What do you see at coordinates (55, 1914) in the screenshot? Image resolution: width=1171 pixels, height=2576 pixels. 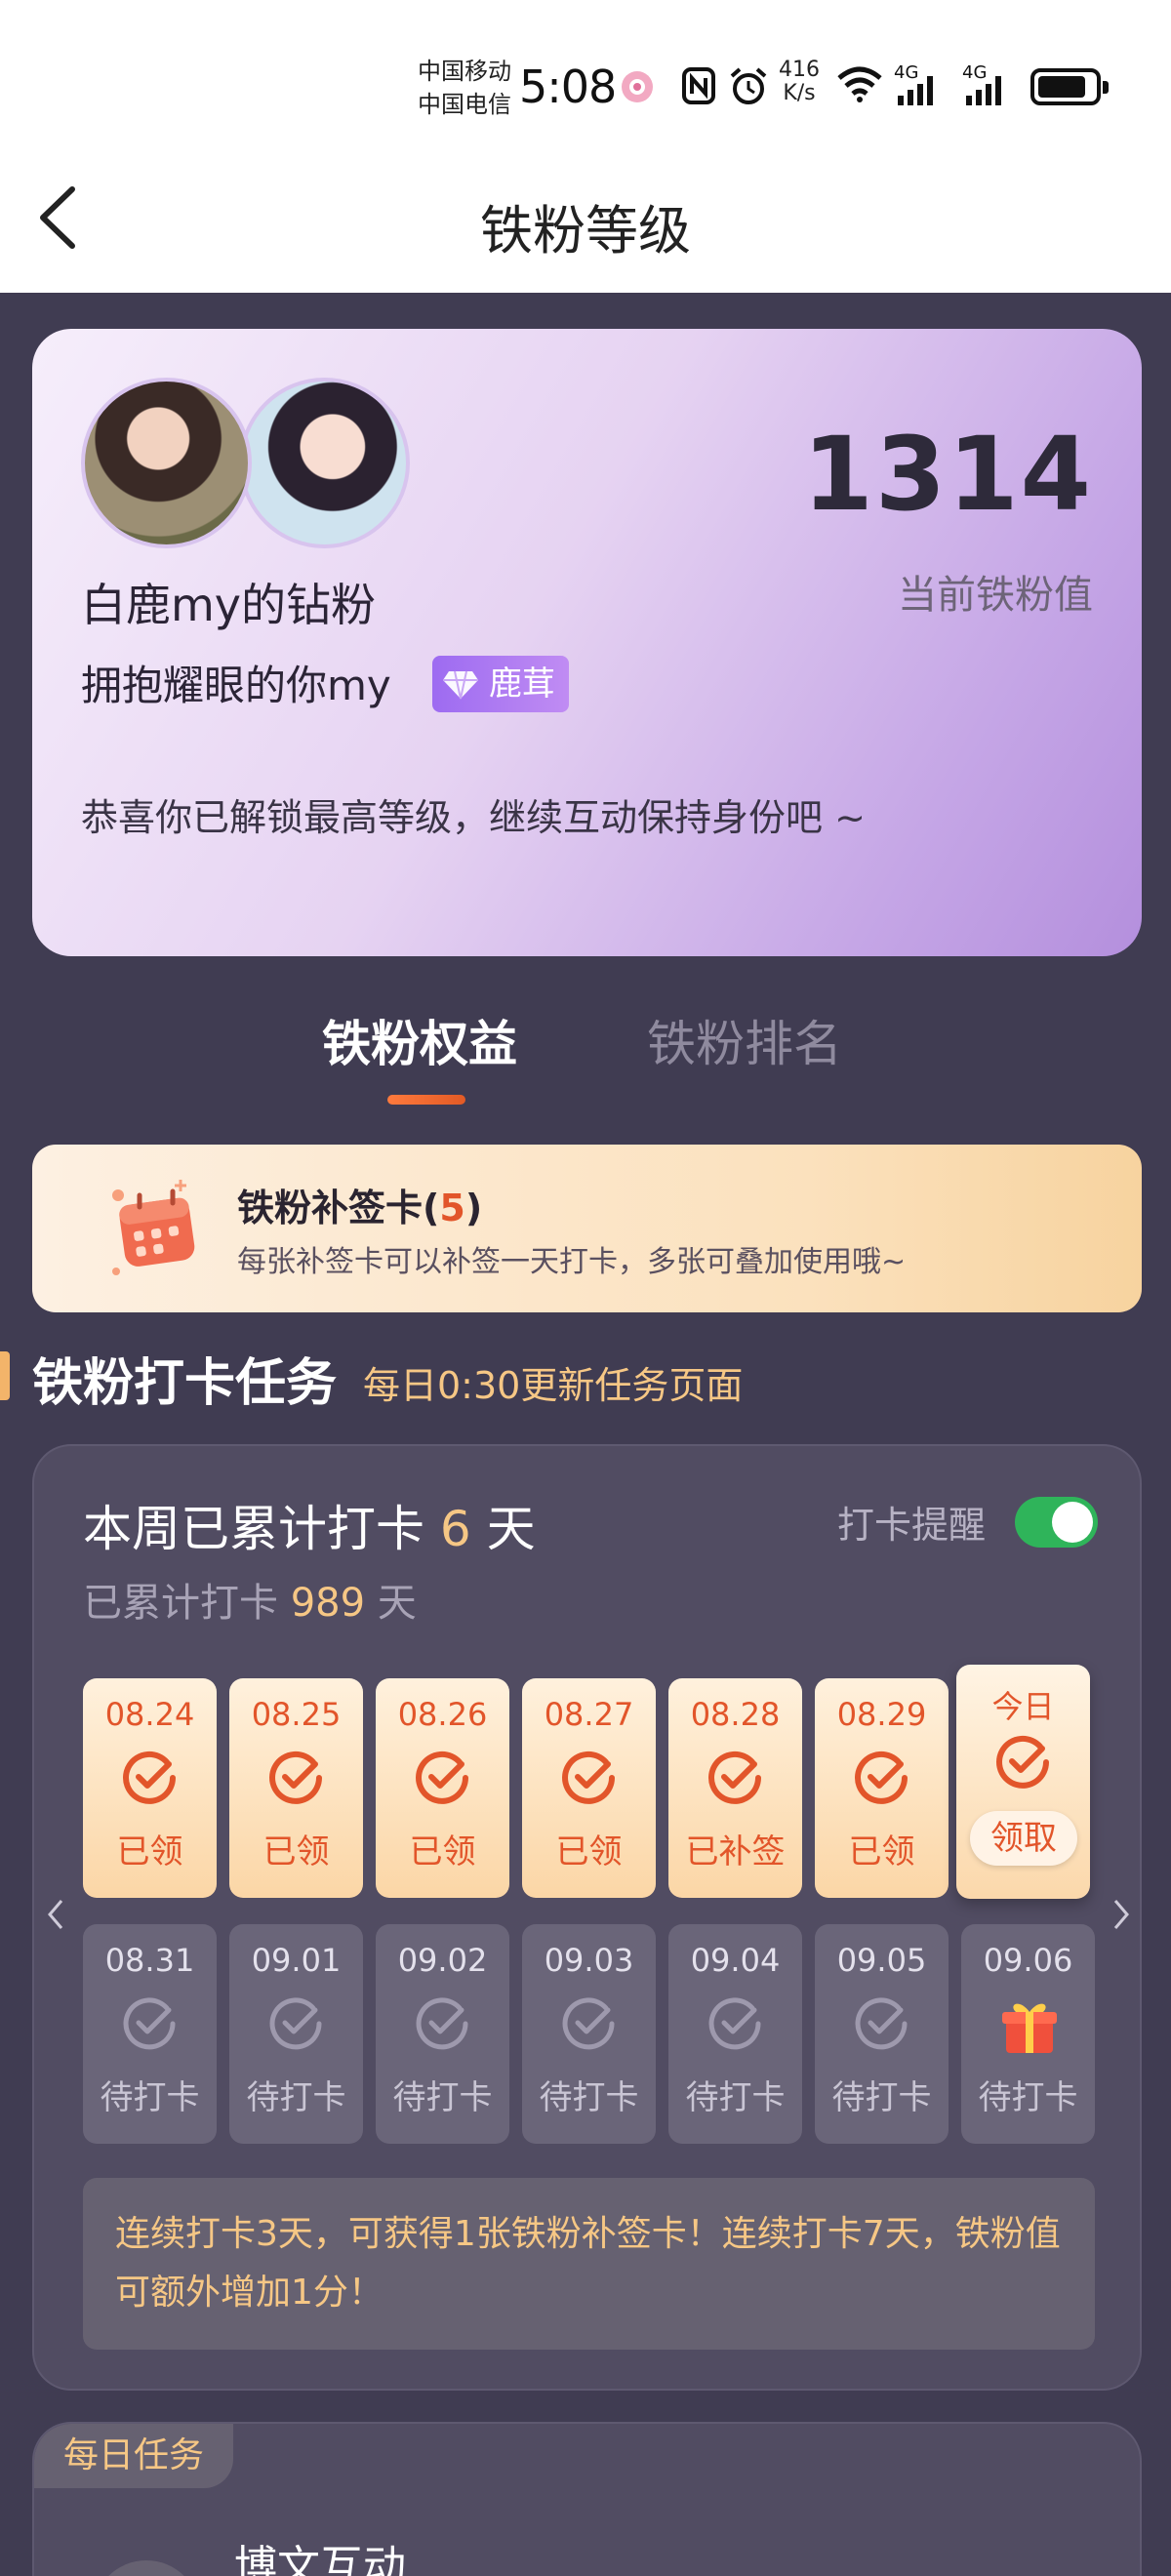 I see `prev-week-arrow` at bounding box center [55, 1914].